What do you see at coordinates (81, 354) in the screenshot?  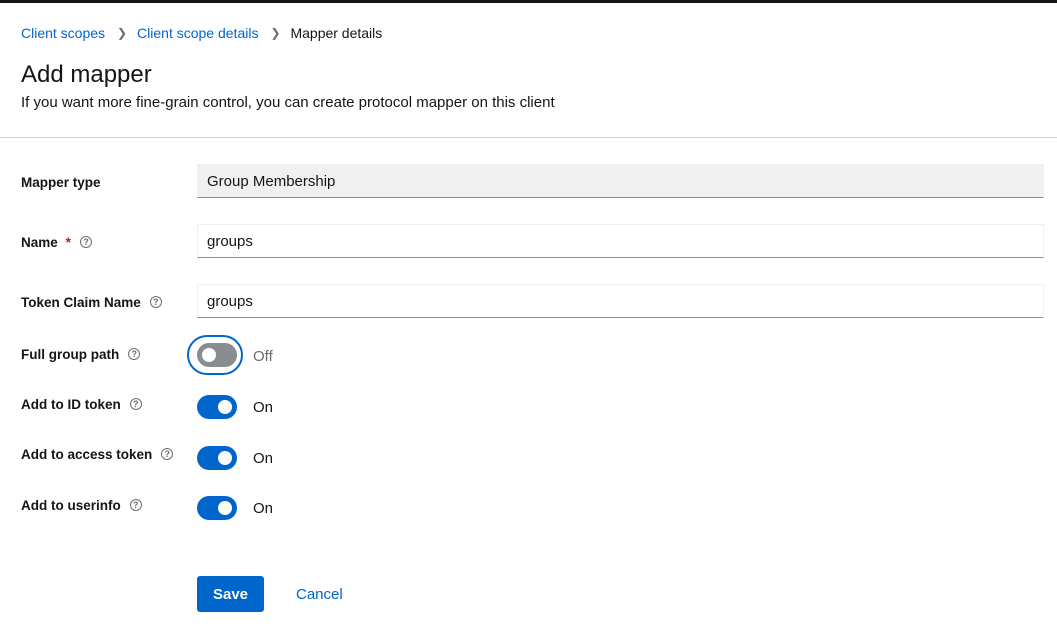 I see `full-group-path-label: Full group path ?` at bounding box center [81, 354].